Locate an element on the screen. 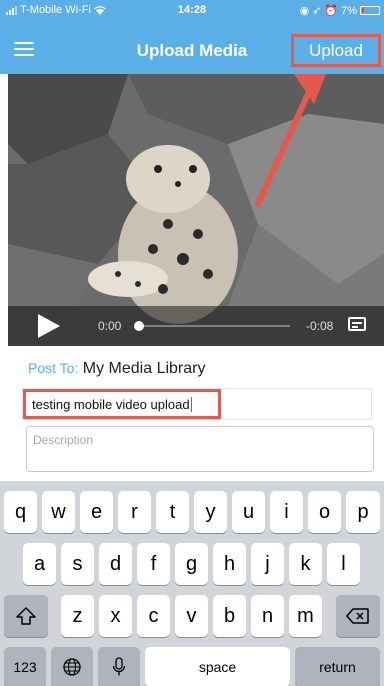  backspace-key is located at coordinates (358, 616).